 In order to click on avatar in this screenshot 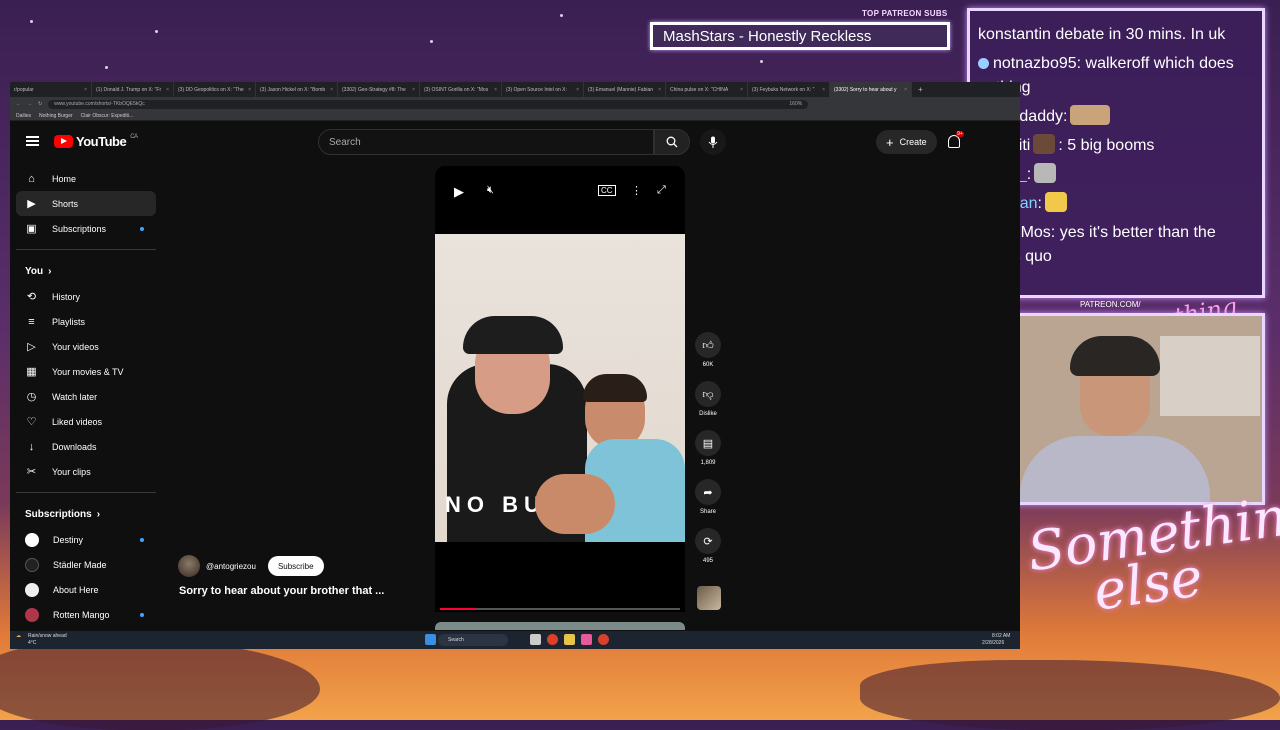, I will do `click(32, 614)`.